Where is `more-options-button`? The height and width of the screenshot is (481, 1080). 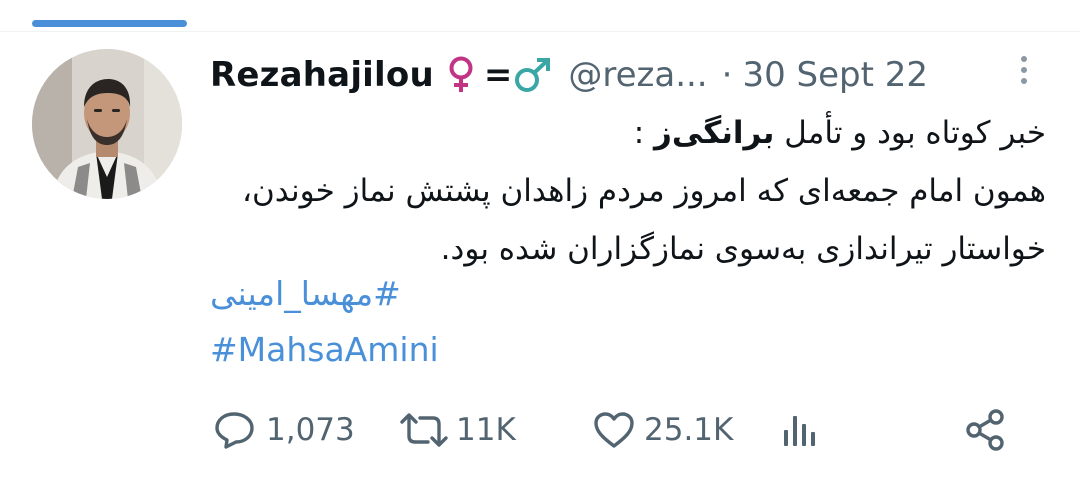
more-options-button is located at coordinates (1024, 70).